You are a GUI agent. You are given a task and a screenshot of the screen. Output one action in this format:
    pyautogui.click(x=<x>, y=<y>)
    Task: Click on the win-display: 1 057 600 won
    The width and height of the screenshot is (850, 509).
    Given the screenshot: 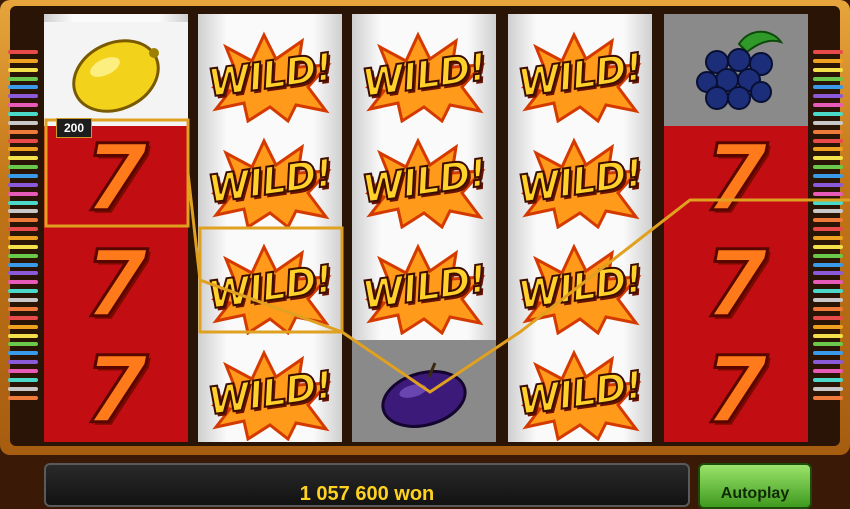 What is the action you would take?
    pyautogui.click(x=367, y=485)
    